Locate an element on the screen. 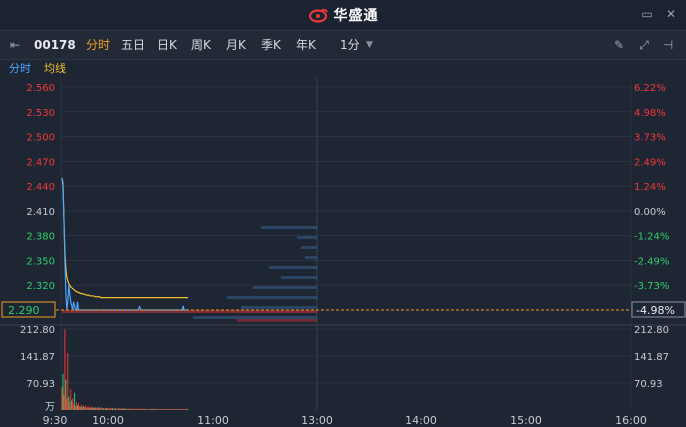  volume-tick-label-right: 141.87 is located at coordinates (651, 357).